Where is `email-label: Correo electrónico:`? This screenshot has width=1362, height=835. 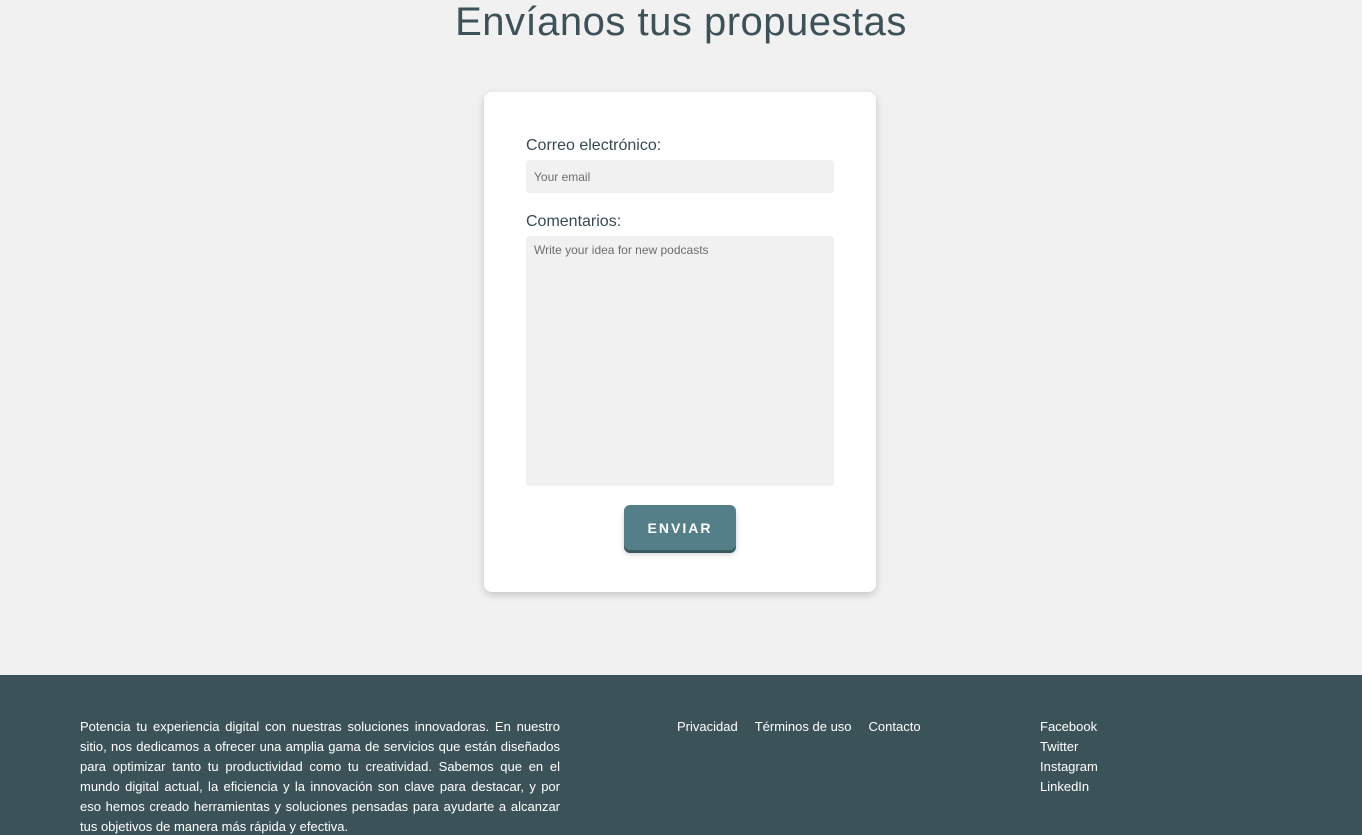 email-label: Correo electrónico: is located at coordinates (594, 145).